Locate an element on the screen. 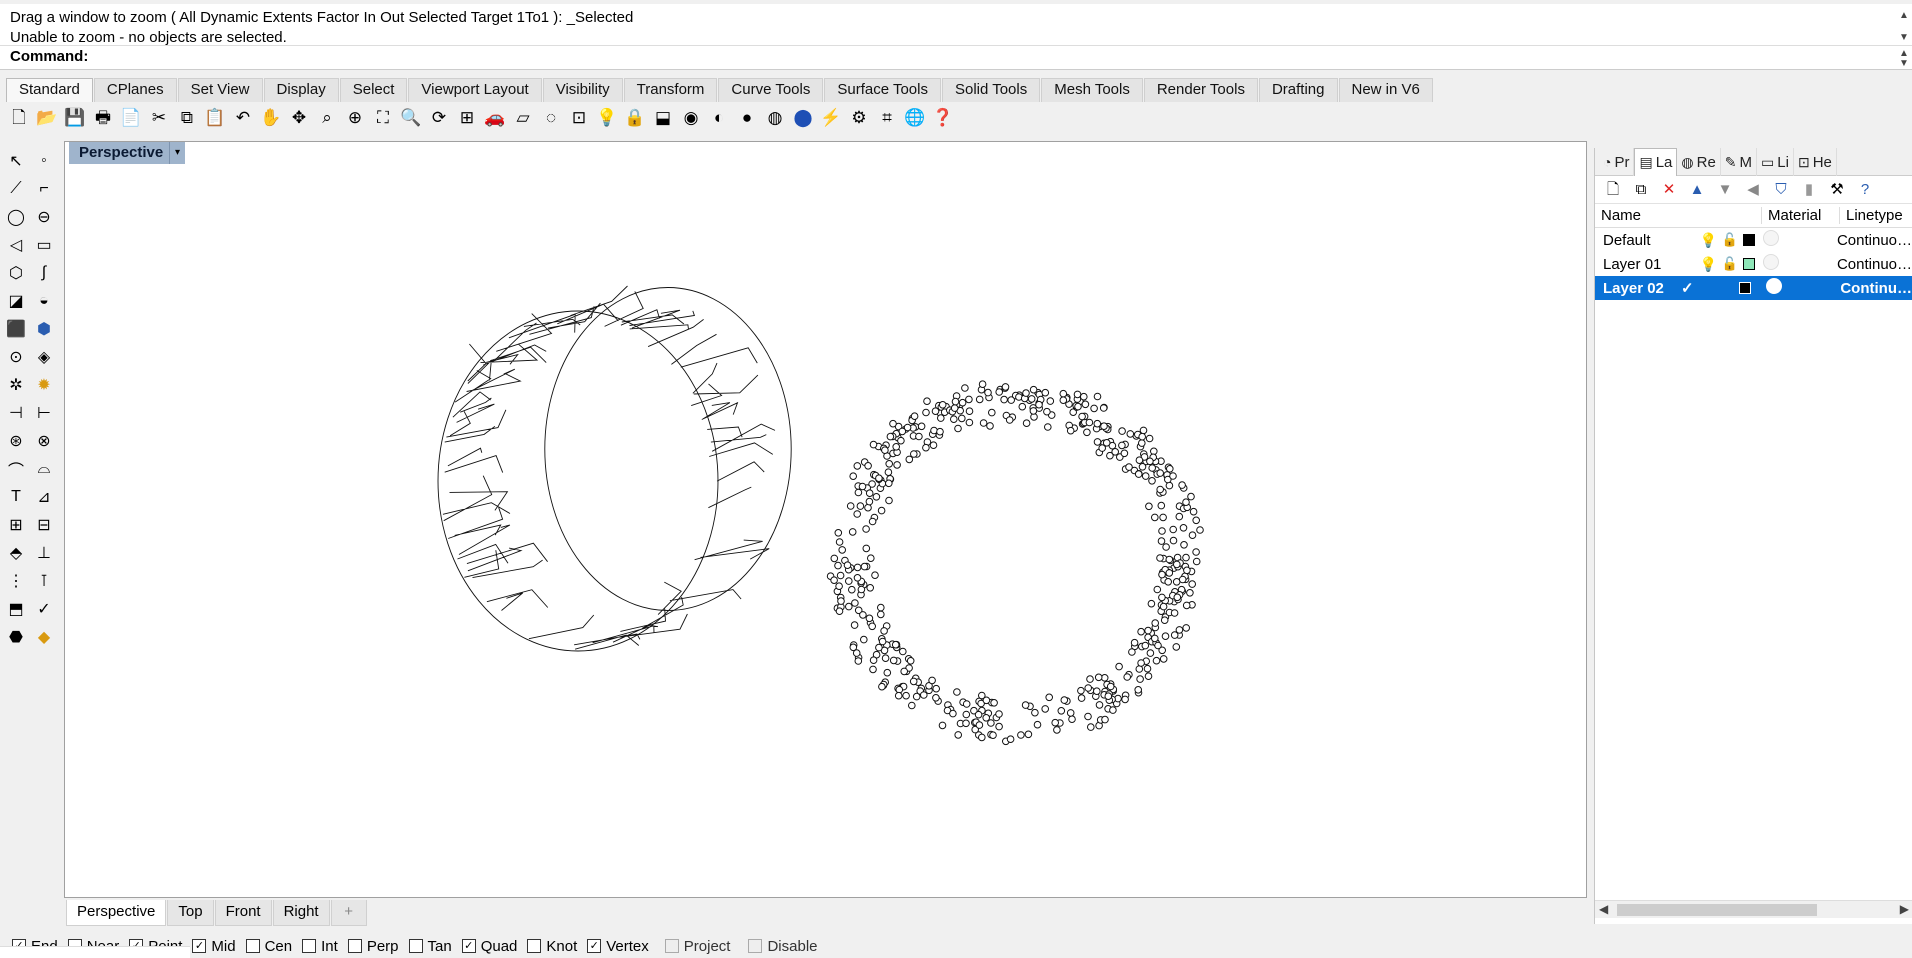  panel-tab-libraries: ▭ Li is located at coordinates (1775, 162).